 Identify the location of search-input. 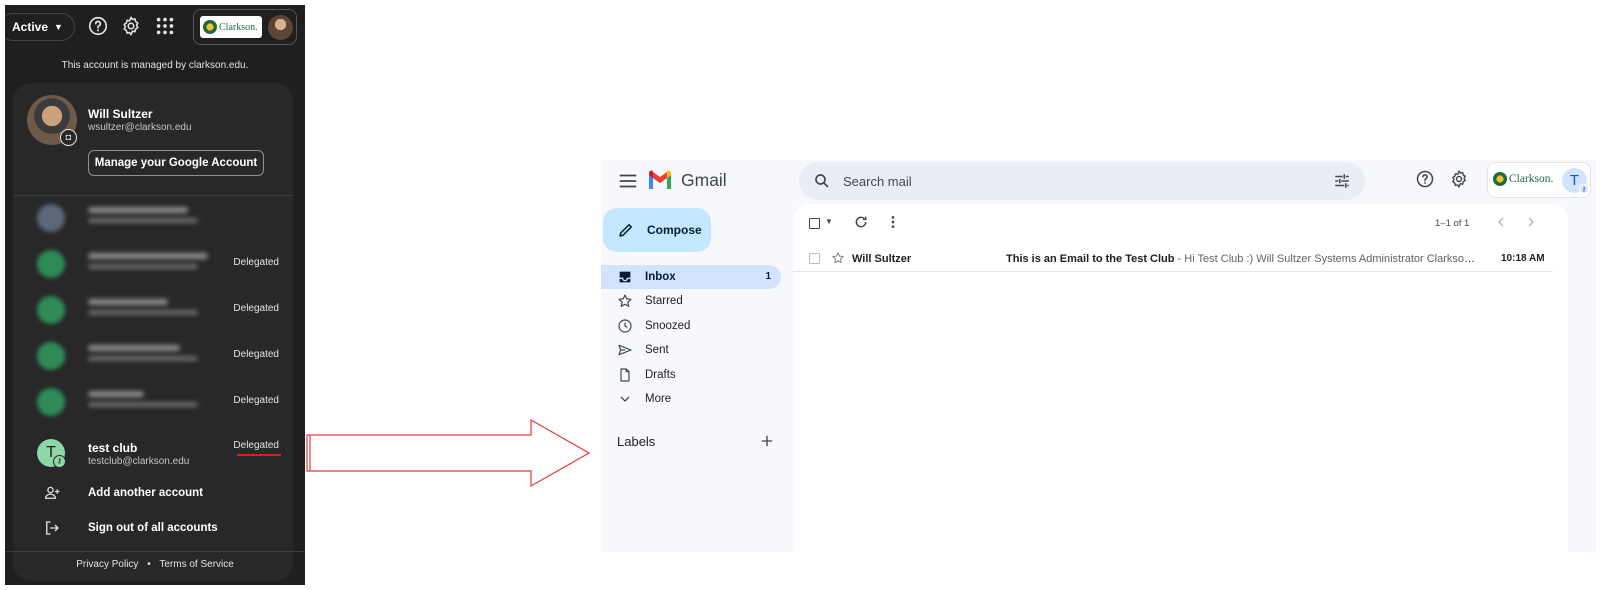
(1068, 181).